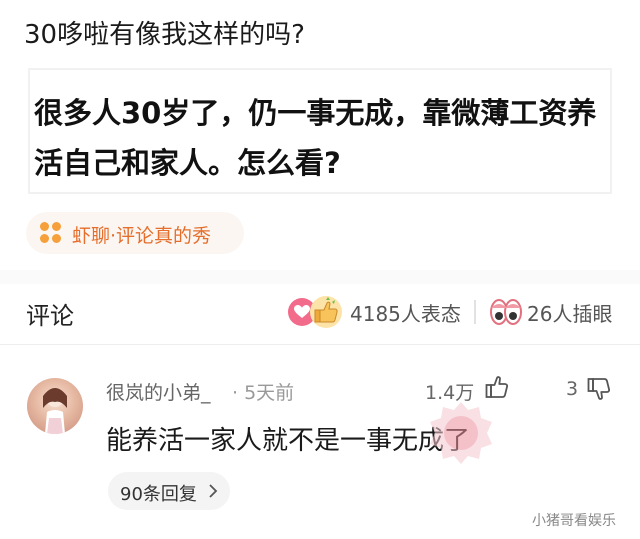 This screenshot has width=640, height=539. I want to click on eye-count: 26人插眼, so click(569, 312).